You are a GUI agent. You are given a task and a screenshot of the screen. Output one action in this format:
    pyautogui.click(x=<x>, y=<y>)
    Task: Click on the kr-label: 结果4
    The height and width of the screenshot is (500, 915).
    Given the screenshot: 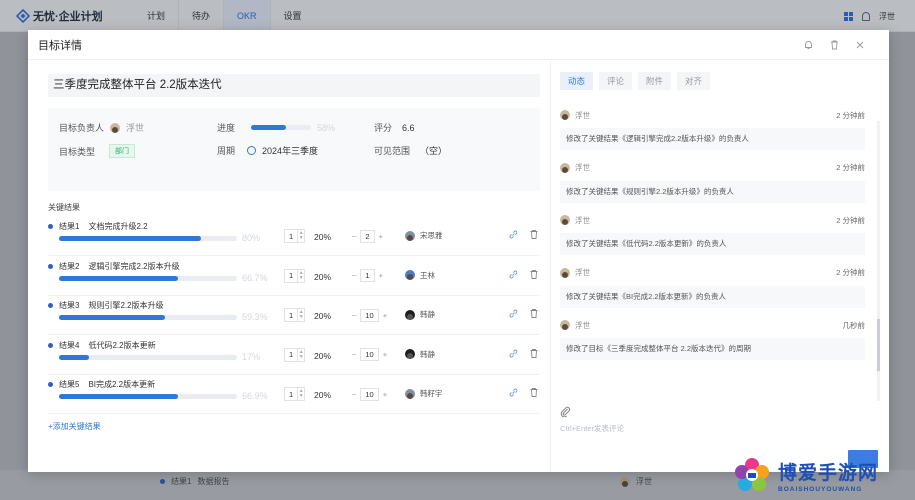 What is the action you would take?
    pyautogui.click(x=69, y=345)
    